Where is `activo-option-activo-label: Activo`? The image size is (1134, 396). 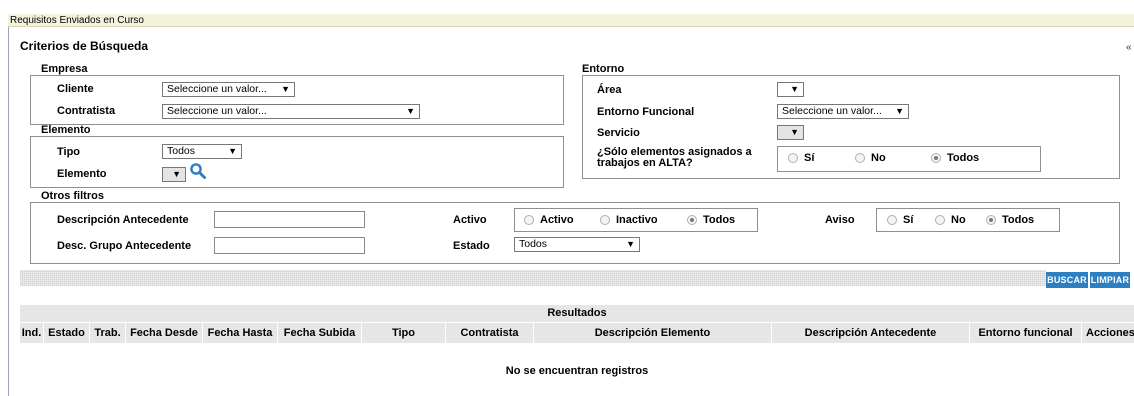
activo-option-activo-label: Activo is located at coordinates (557, 220).